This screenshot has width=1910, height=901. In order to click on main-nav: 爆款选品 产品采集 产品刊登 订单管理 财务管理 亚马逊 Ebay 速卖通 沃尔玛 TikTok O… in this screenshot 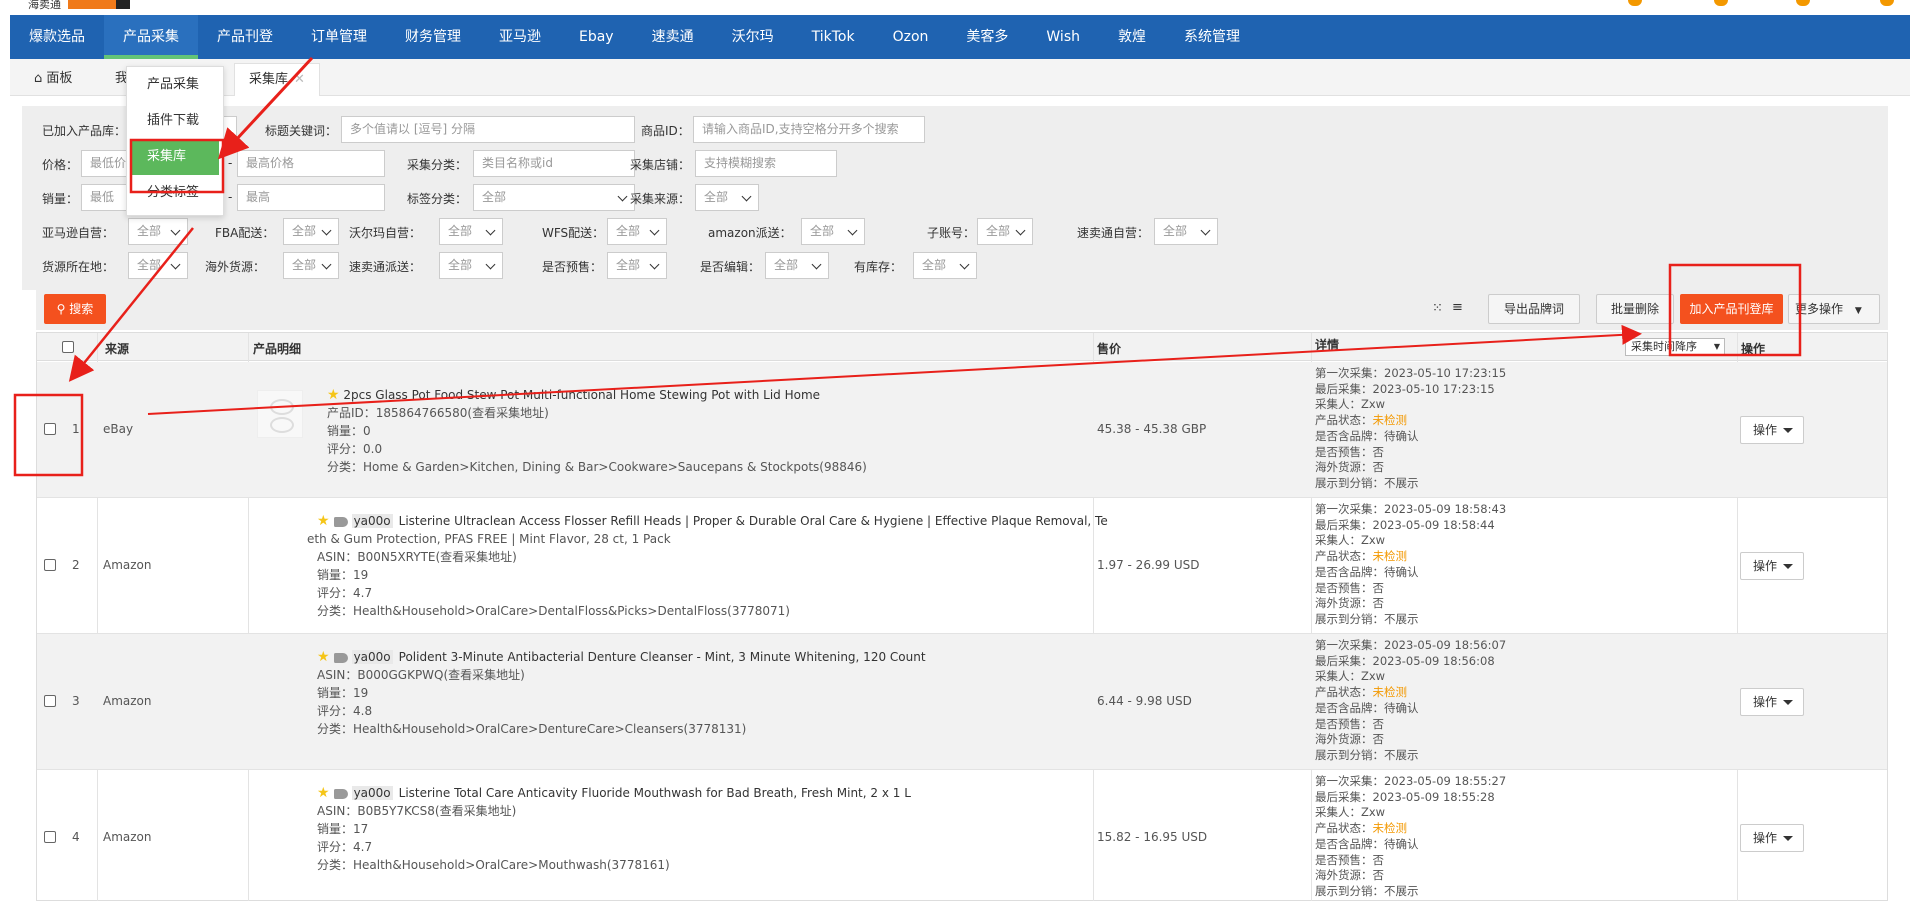, I will do `click(960, 37)`.